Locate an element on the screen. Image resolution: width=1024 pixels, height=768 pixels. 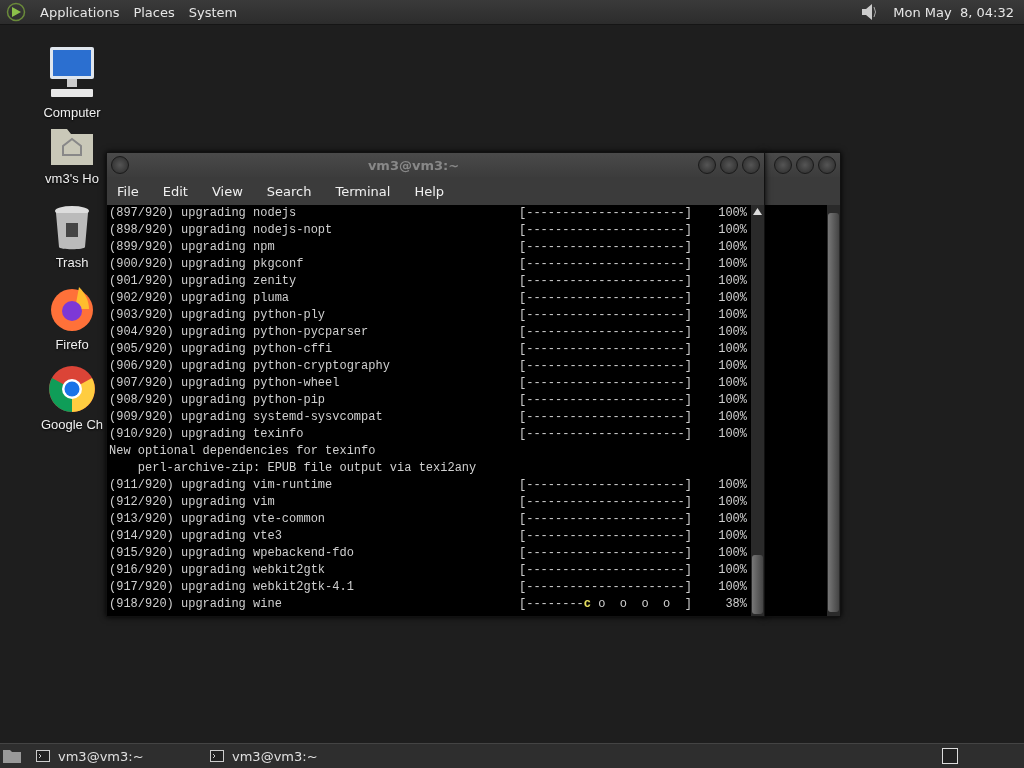
window-menu-button is located at coordinates (120, 165).